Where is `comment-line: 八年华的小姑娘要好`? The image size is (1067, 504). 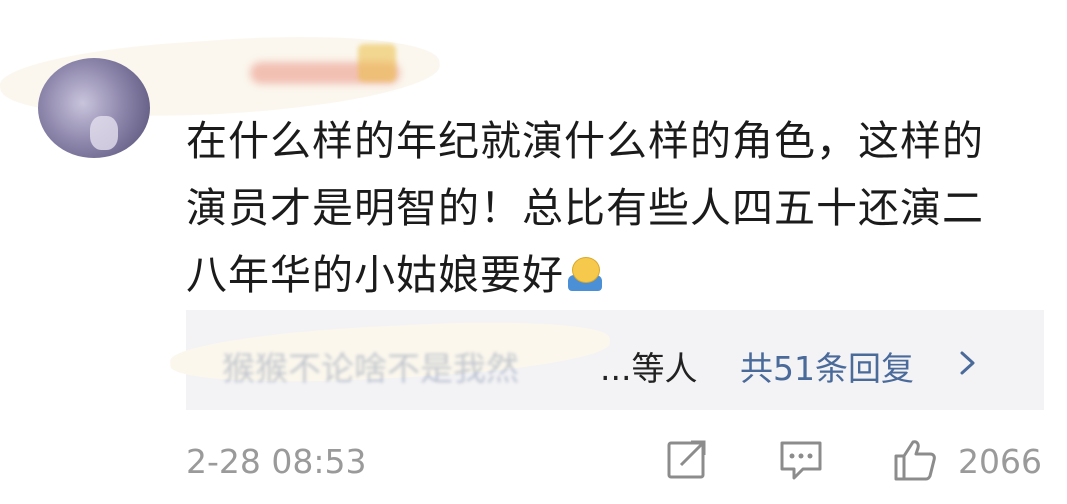 comment-line: 八年华的小姑娘要好 is located at coordinates (621, 275).